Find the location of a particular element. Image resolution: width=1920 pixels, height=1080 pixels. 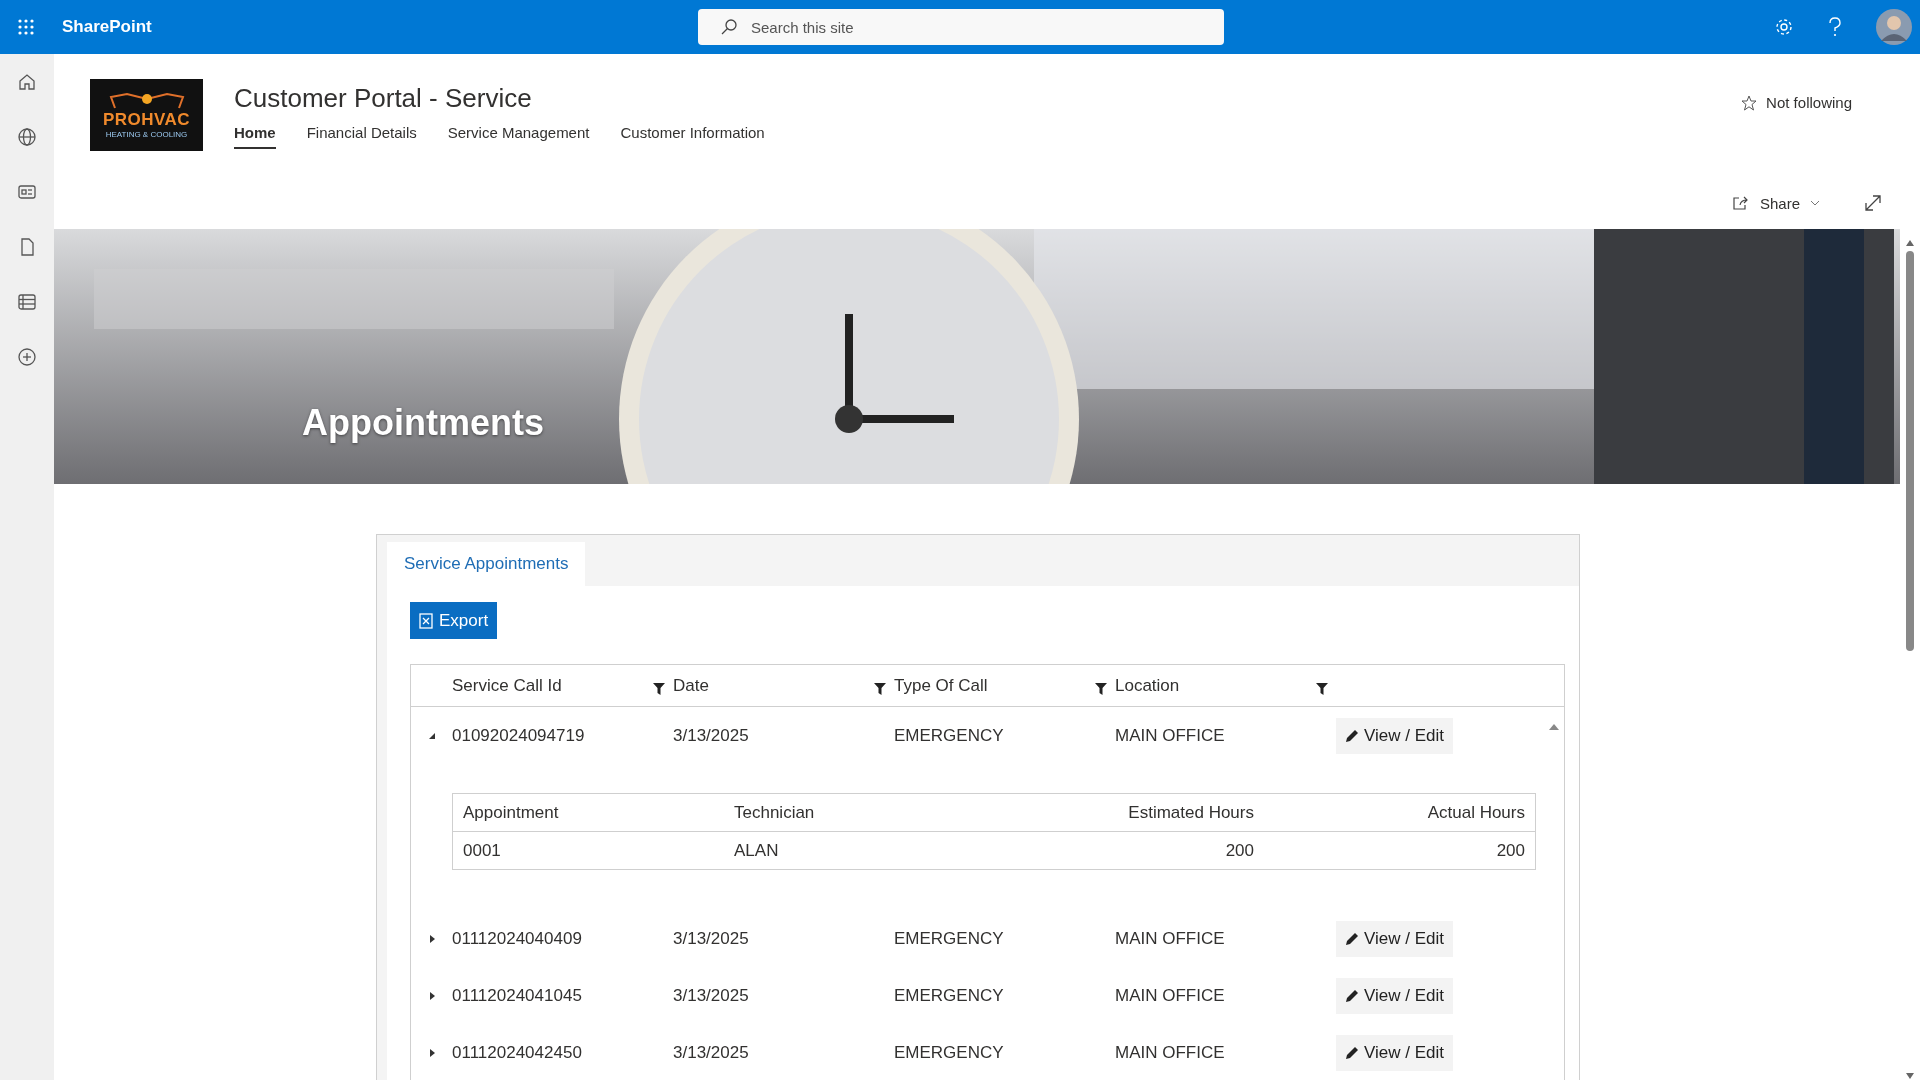

site-title: Customer Portal - Service is located at coordinates (383, 98).